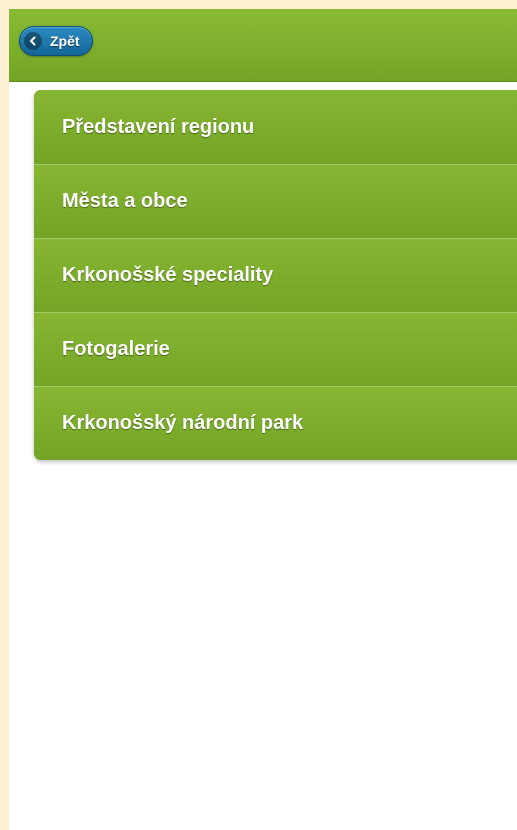 This screenshot has height=830, width=517. Describe the element at coordinates (183, 423) in the screenshot. I see `menu-item-label: Krkonošský národní park` at that location.